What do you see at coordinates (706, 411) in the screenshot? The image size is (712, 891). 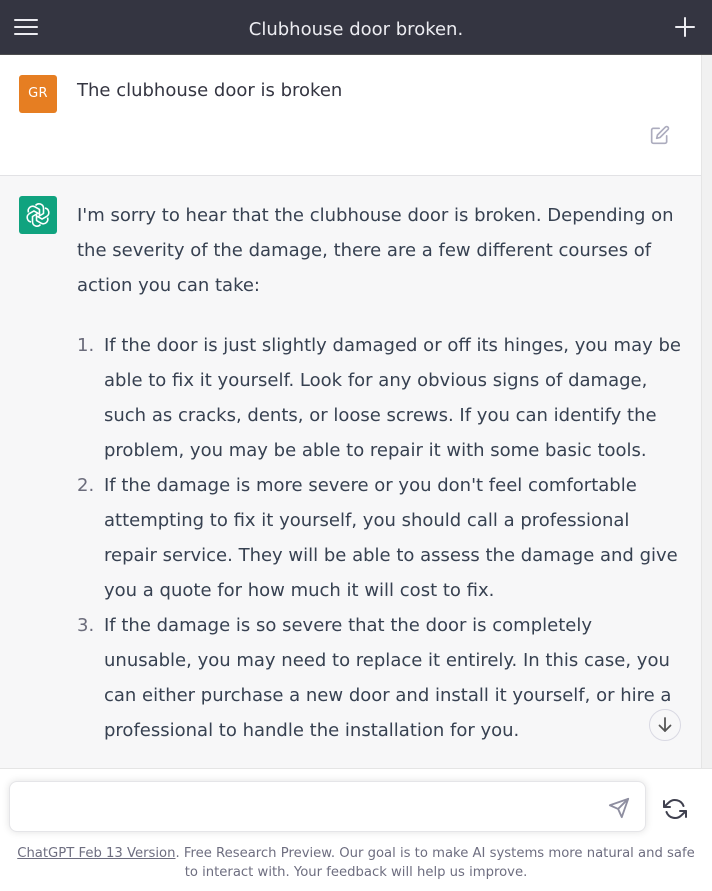 I see `scrollbar` at bounding box center [706, 411].